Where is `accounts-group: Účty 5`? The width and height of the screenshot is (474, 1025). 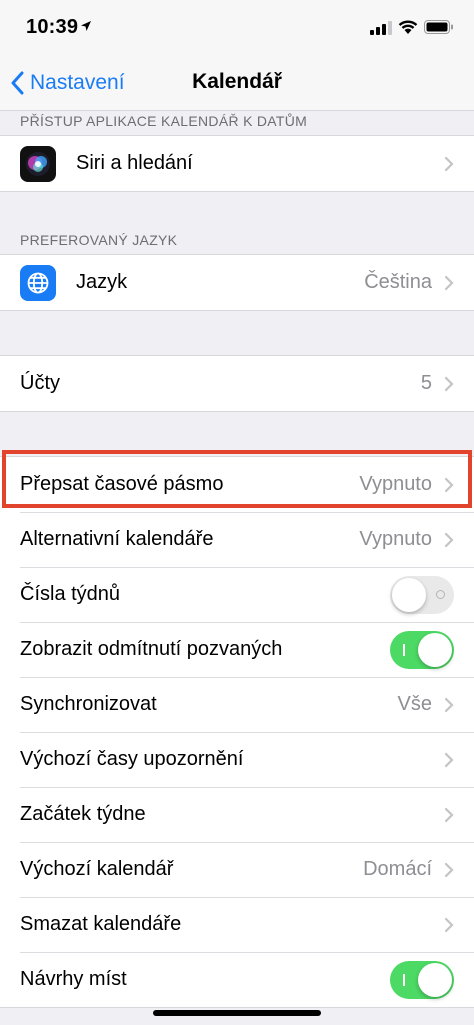
accounts-group: Účty 5 is located at coordinates (237, 383).